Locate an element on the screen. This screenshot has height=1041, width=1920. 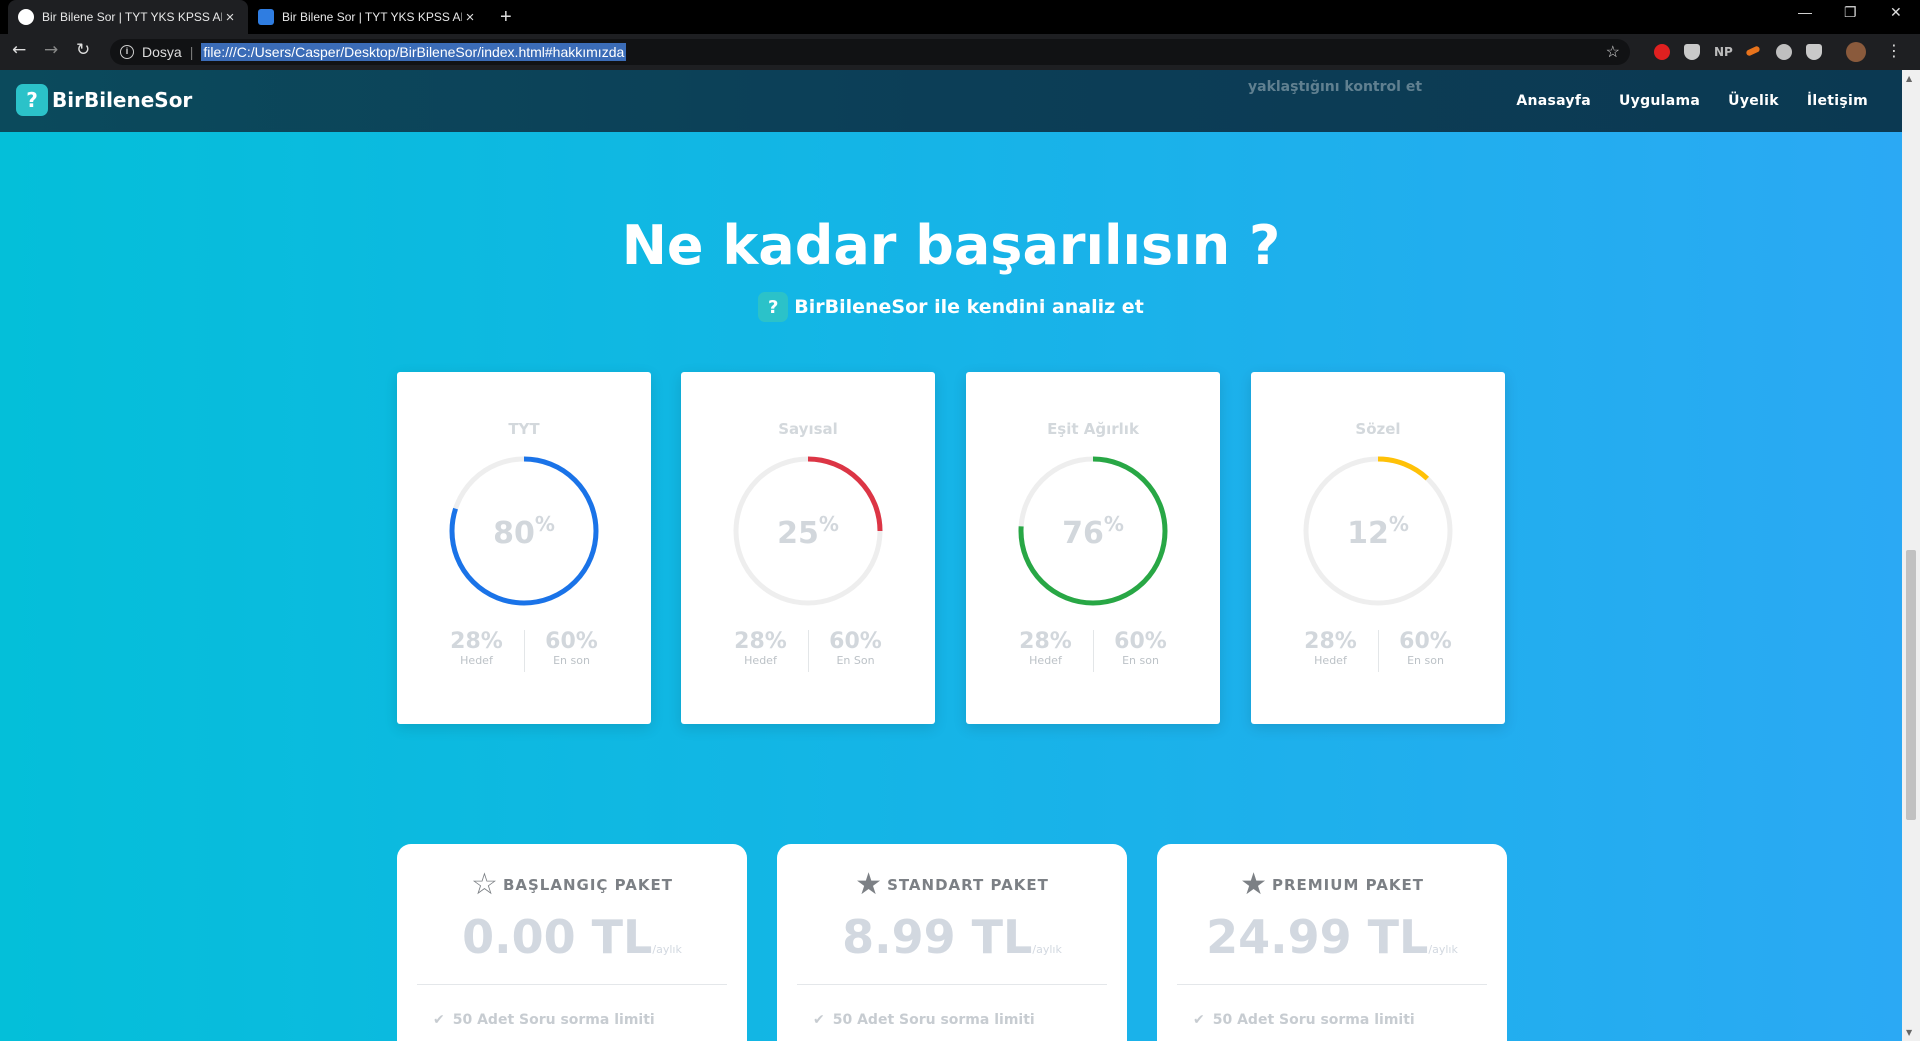
scroll-down-icon: ▼ is located at coordinates (1909, 1032).